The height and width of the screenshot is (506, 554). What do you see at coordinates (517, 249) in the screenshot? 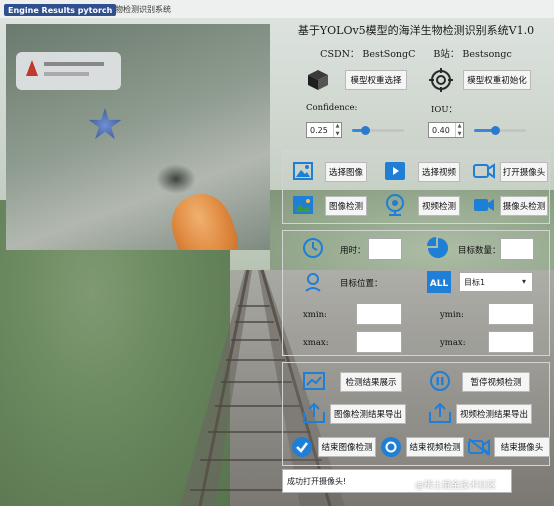
I see `target-count-field` at bounding box center [517, 249].